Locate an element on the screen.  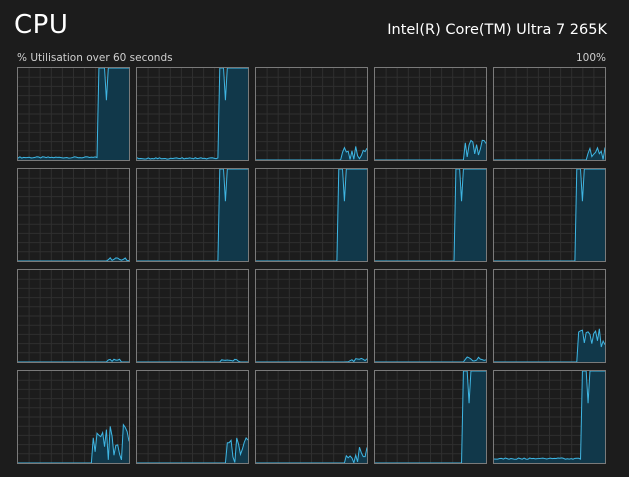
max-percent-label: 100% is located at coordinates (590, 58).